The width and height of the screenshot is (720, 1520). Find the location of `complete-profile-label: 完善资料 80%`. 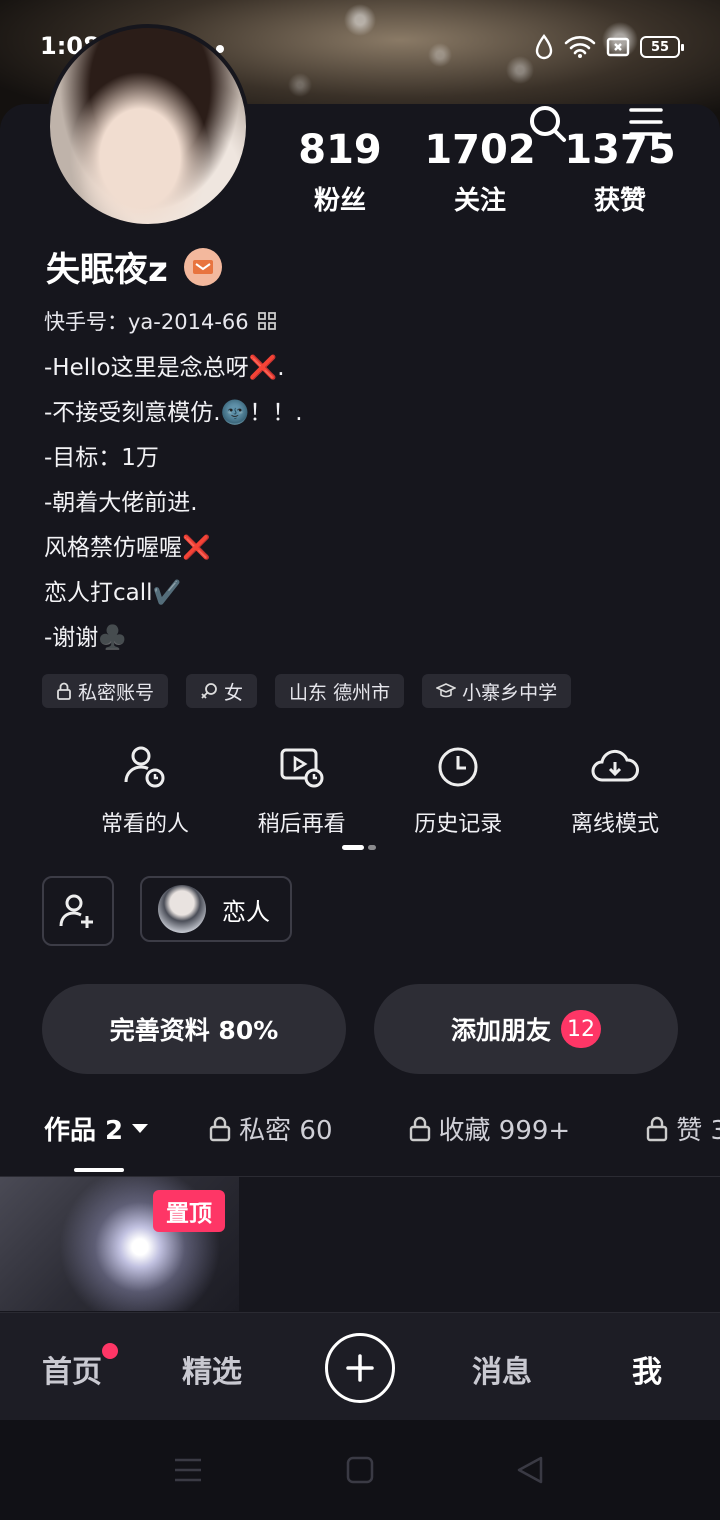

complete-profile-label: 完善资料 80% is located at coordinates (194, 1030).